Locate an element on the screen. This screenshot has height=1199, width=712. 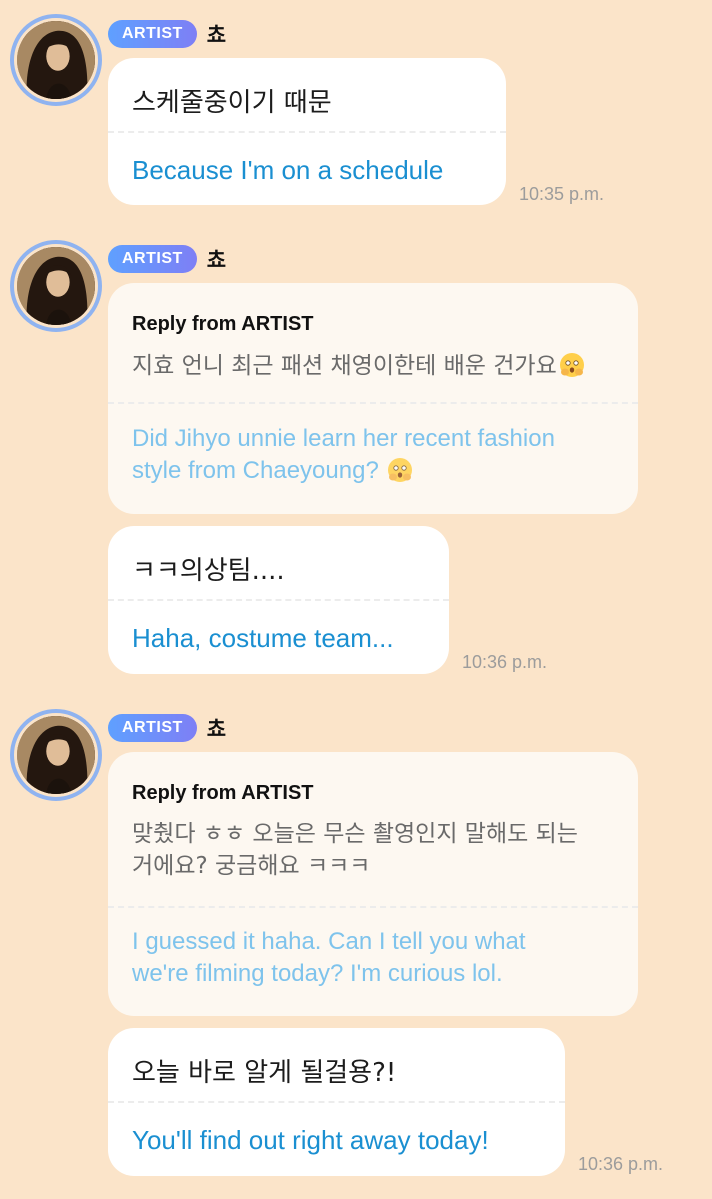
message-original-text: 스케줄중이기 때문 is located at coordinates (232, 103).